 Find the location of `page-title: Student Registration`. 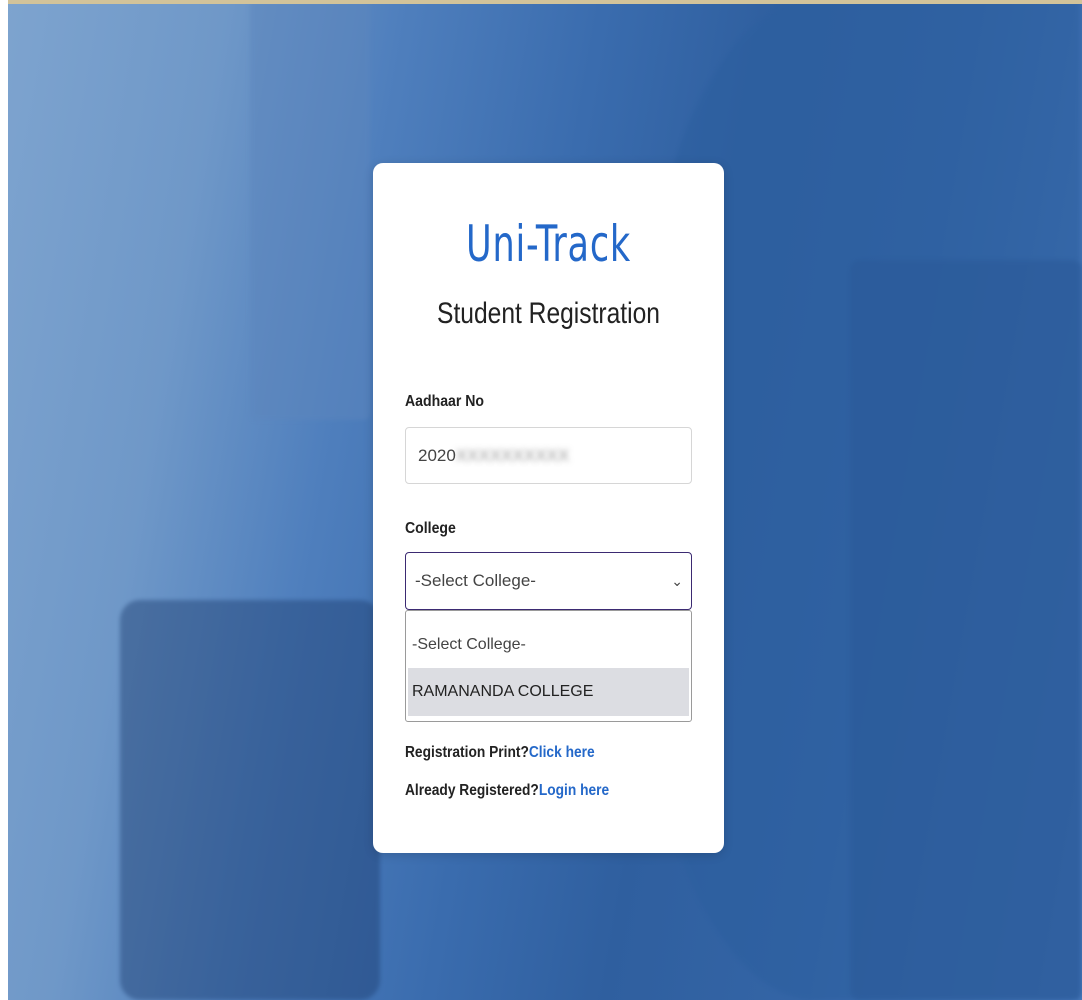

page-title: Student Registration is located at coordinates (548, 313).